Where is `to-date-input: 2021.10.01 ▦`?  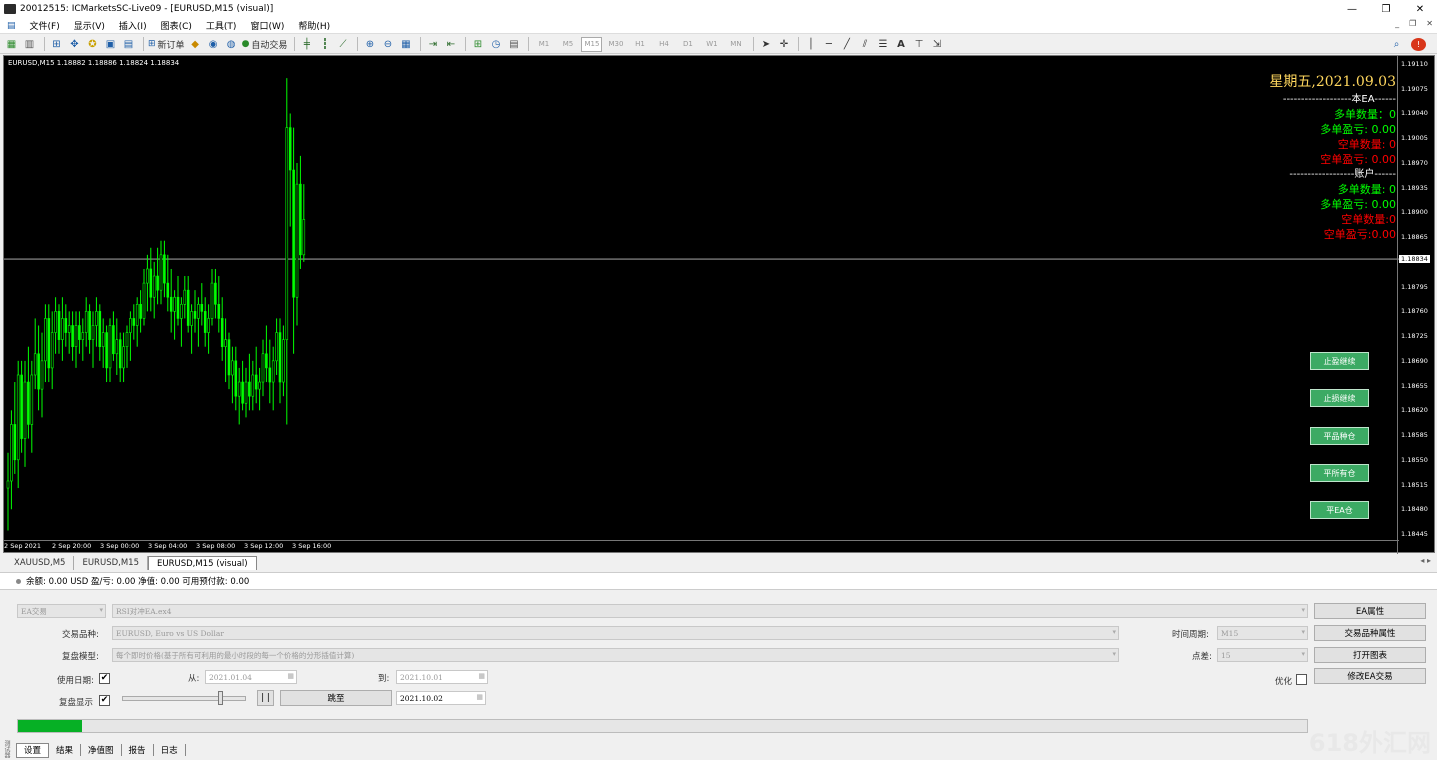 to-date-input: 2021.10.01 ▦ is located at coordinates (442, 677).